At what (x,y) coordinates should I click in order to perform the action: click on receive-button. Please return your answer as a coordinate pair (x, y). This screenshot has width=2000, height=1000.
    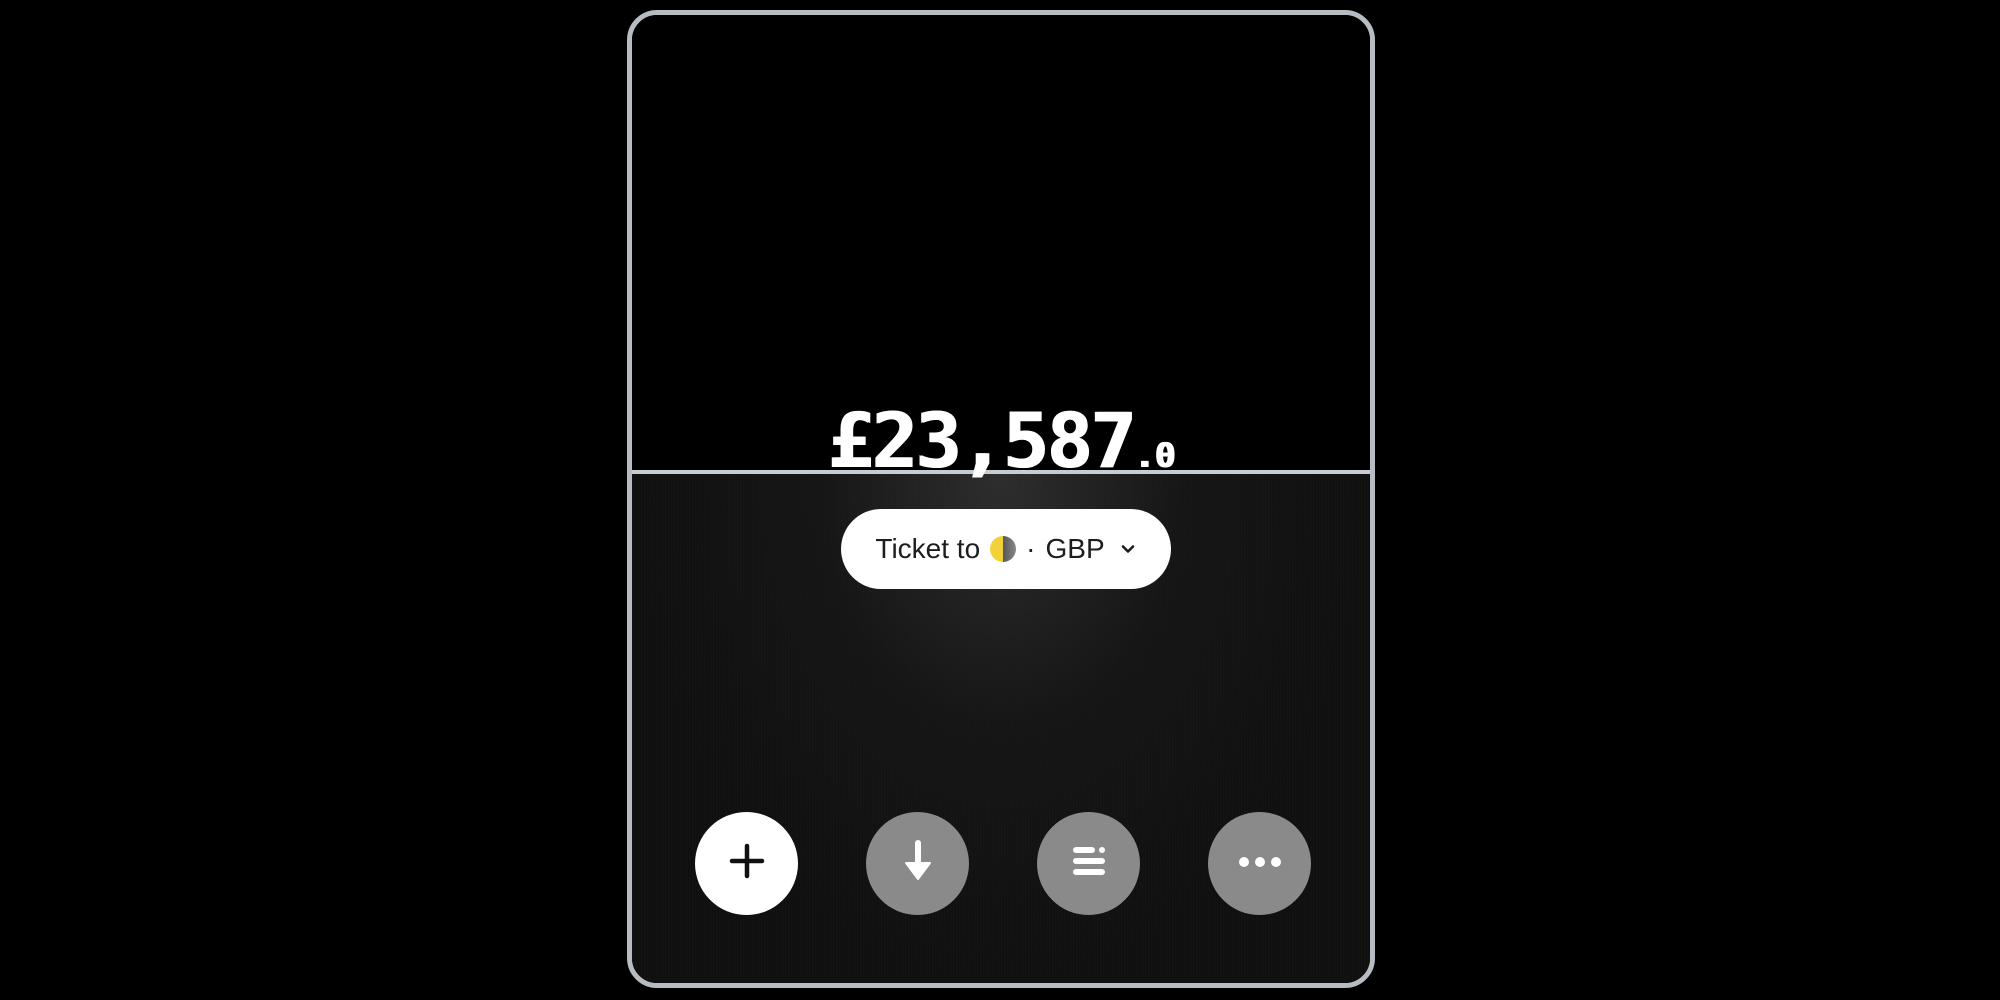
    Looking at the image, I should click on (917, 863).